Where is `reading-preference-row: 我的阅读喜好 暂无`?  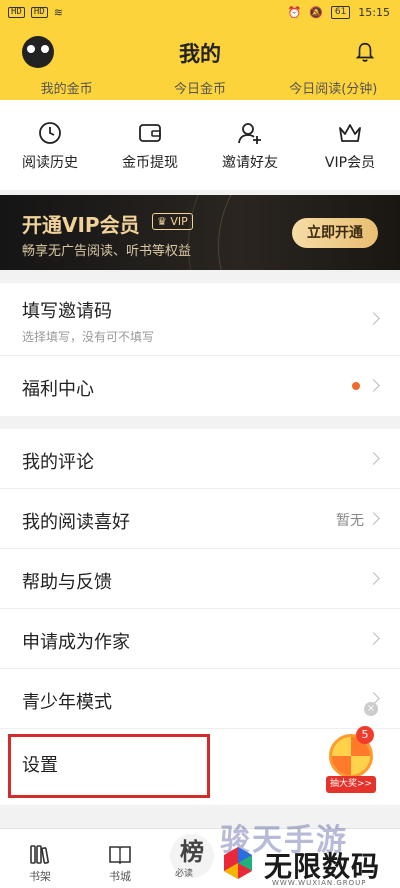 reading-preference-row: 我的阅读喜好 暂无 is located at coordinates (200, 519).